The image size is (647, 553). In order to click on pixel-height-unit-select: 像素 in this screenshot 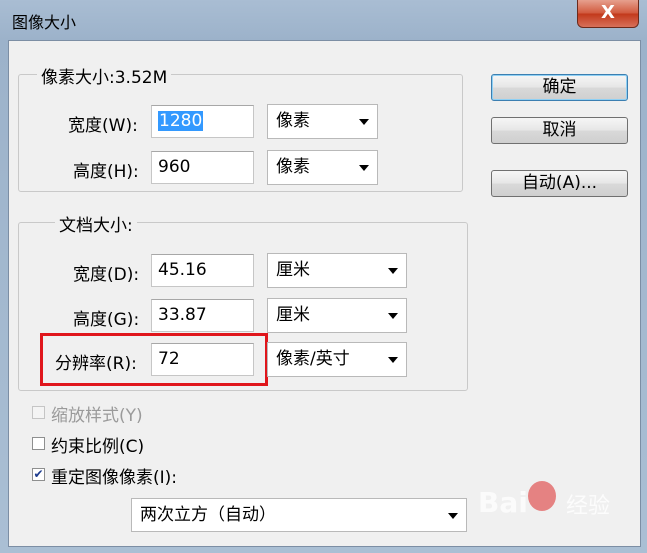, I will do `click(322, 167)`.